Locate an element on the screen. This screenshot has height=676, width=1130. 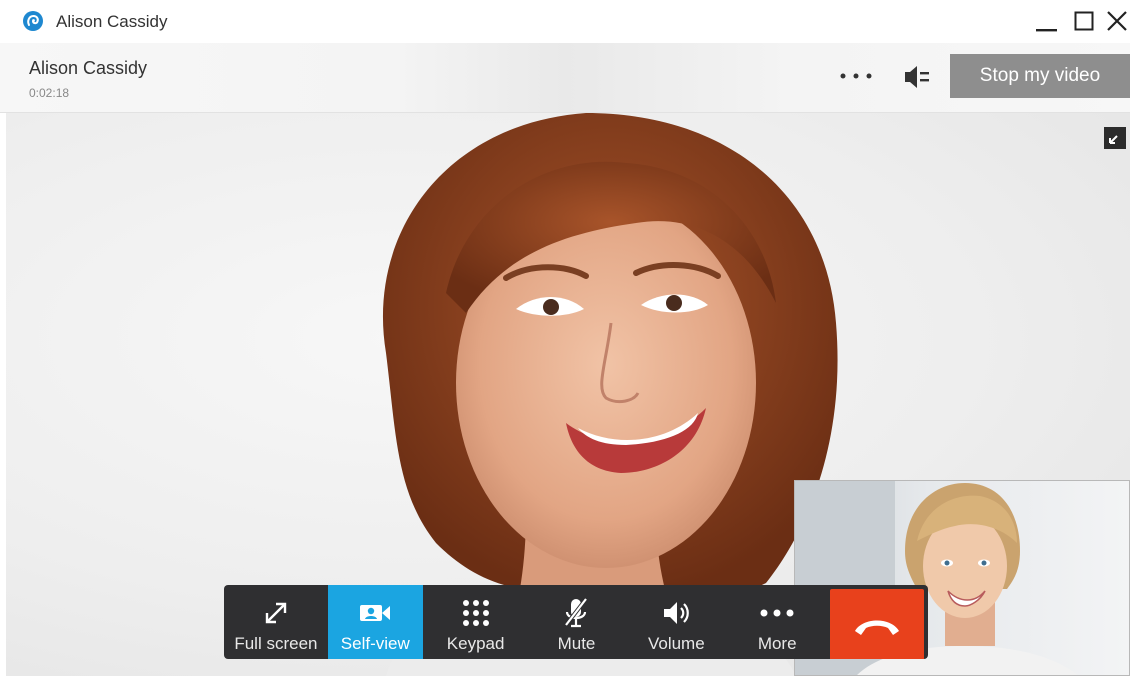
full-screen-label: Full screen is located at coordinates (276, 643).